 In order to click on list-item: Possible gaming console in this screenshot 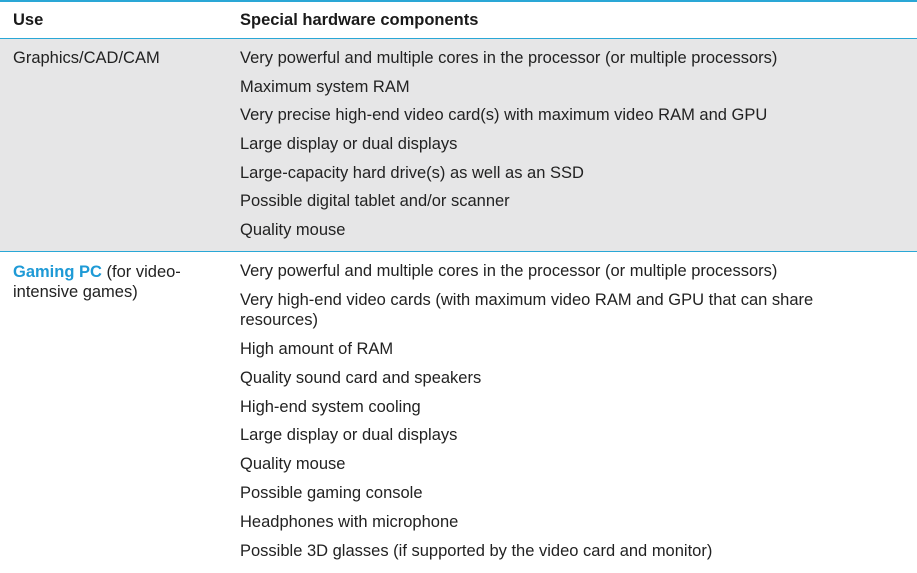, I will do `click(331, 493)`.